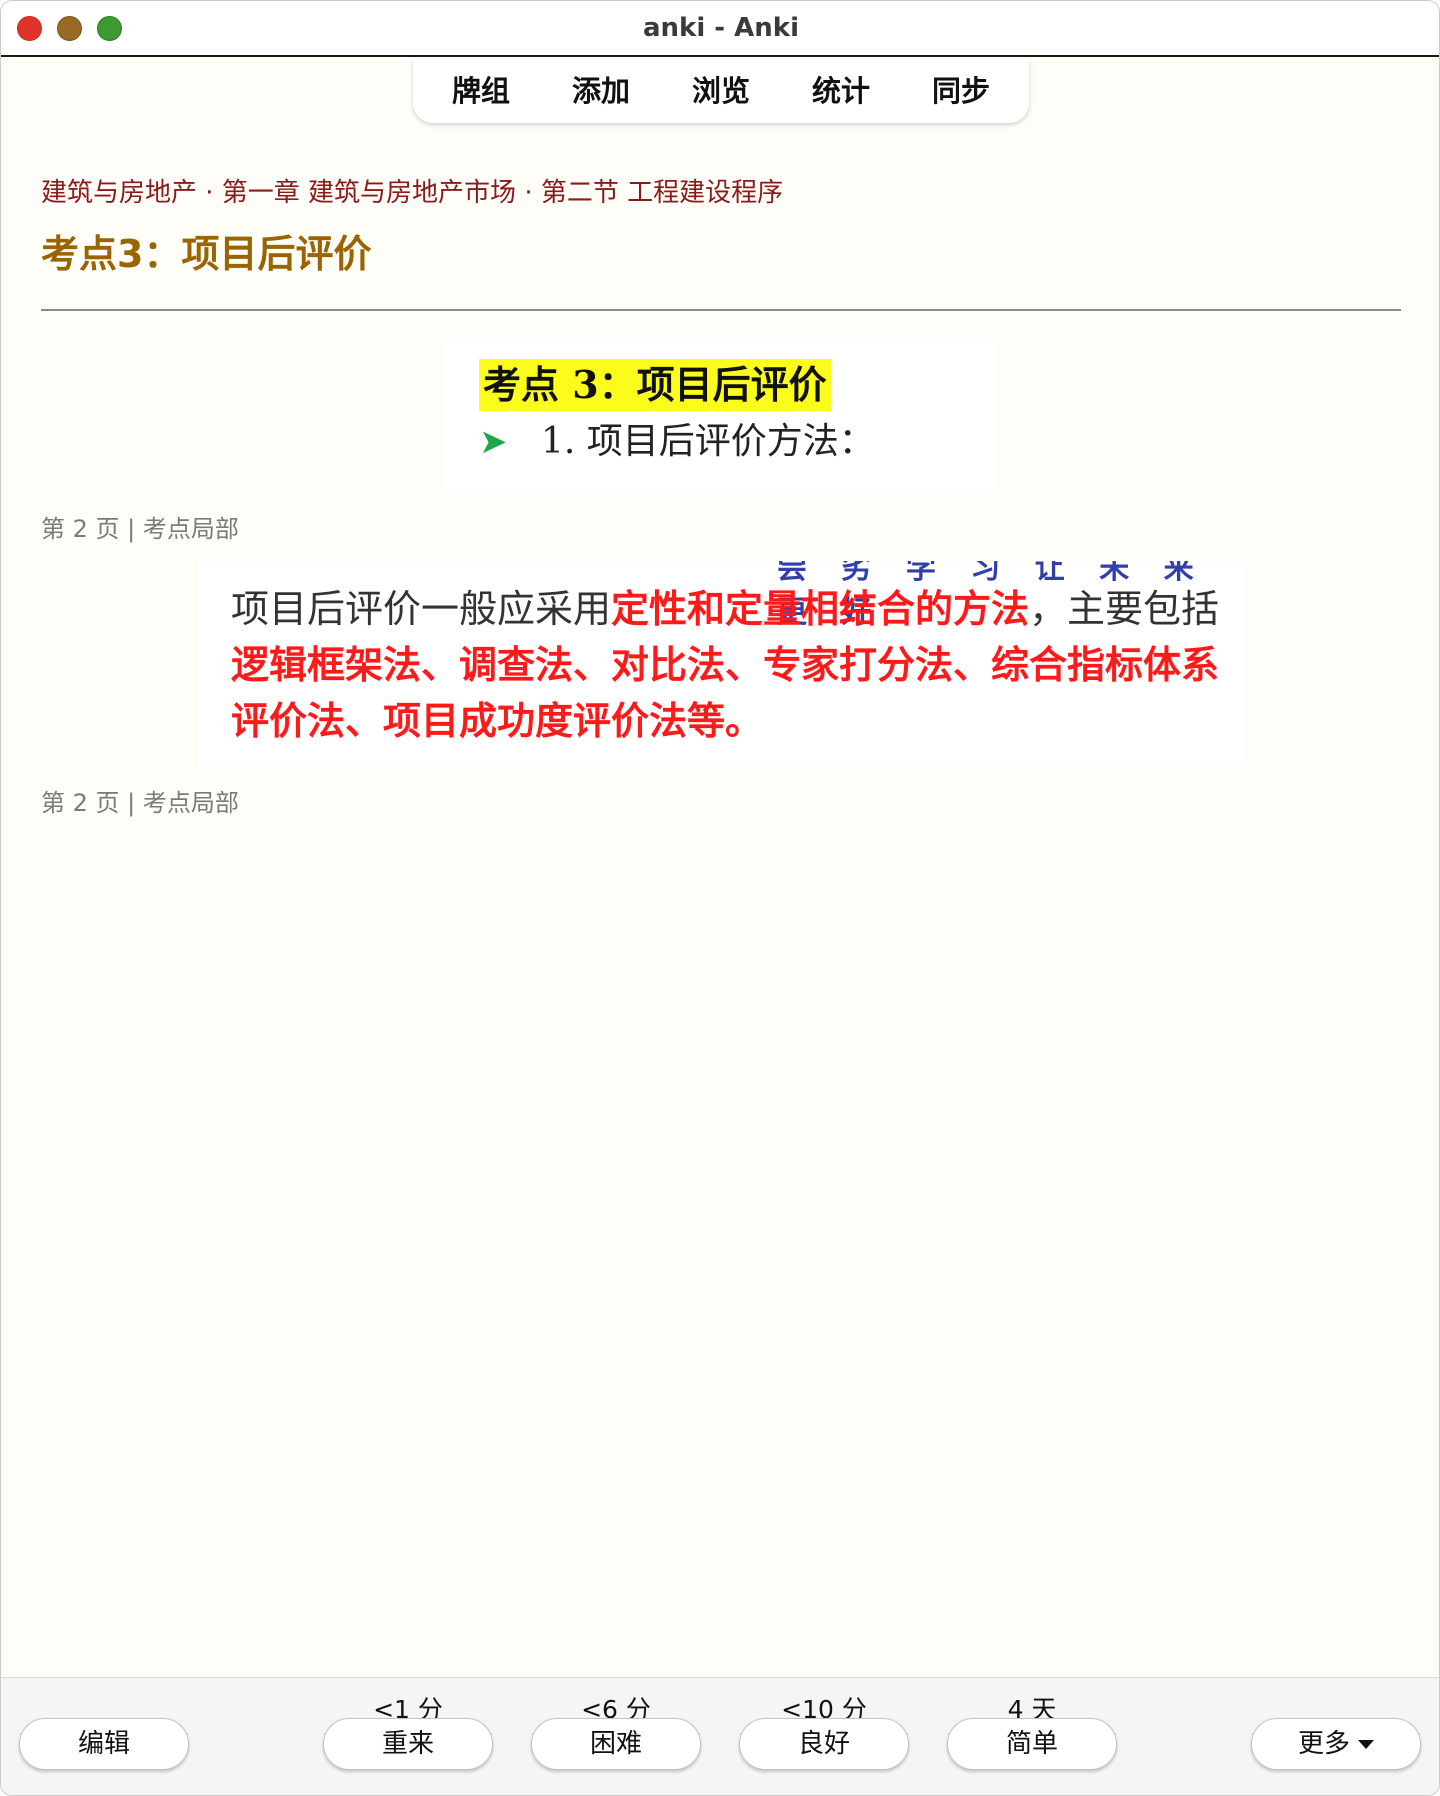 This screenshot has width=1440, height=1796. What do you see at coordinates (412, 193) in the screenshot?
I see `breadcrumb: 建筑与房地产 · 第一章 建筑与房地产市场 · 第二节 工程建设程序` at bounding box center [412, 193].